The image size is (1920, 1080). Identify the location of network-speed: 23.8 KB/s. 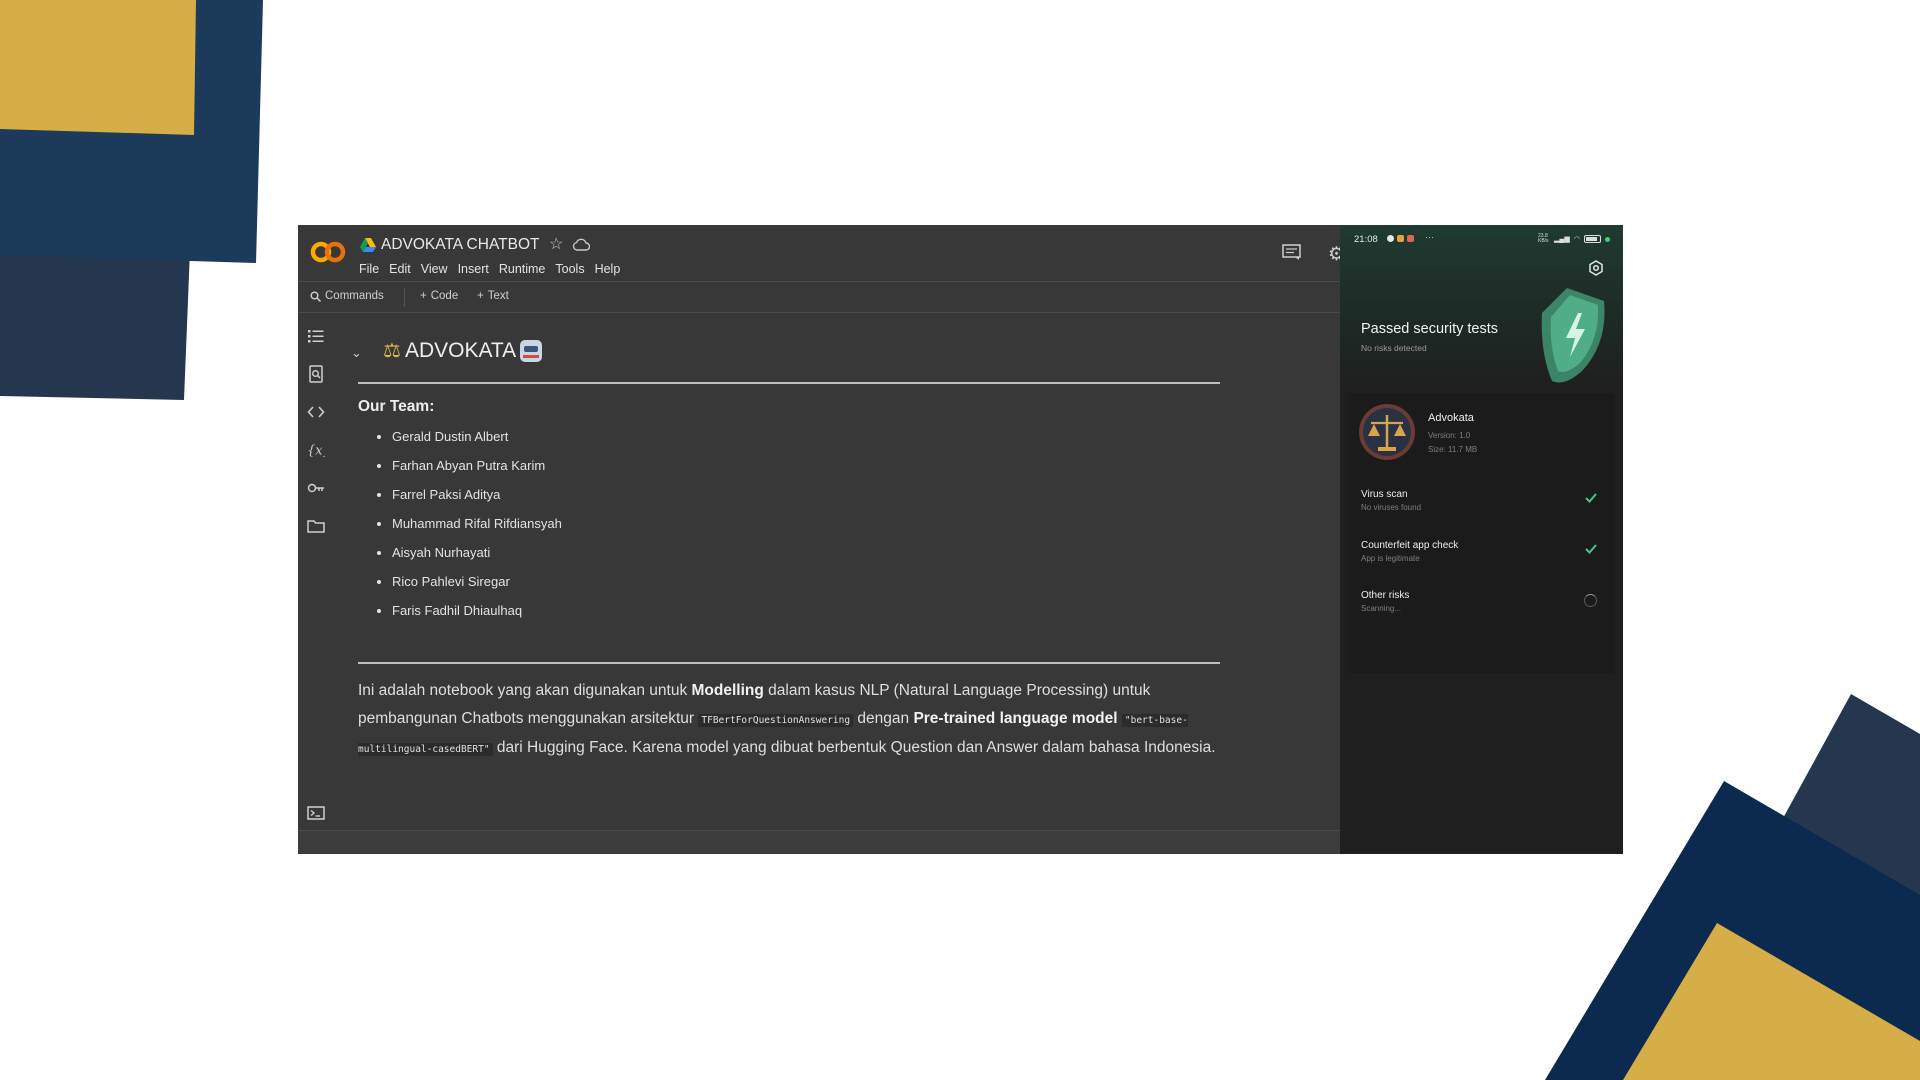
(1543, 238).